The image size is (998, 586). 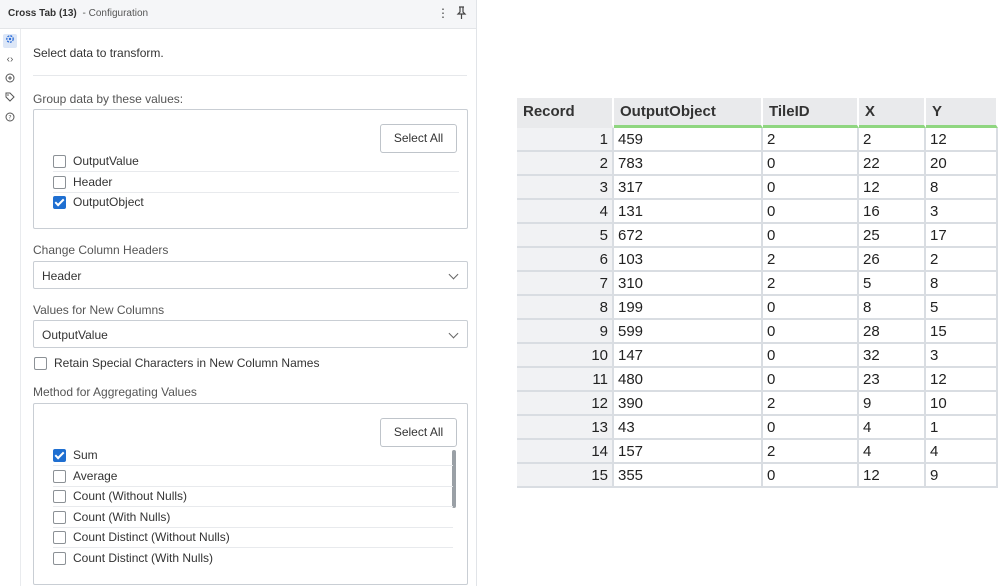 I want to click on table-cell: 23, so click(x=892, y=380).